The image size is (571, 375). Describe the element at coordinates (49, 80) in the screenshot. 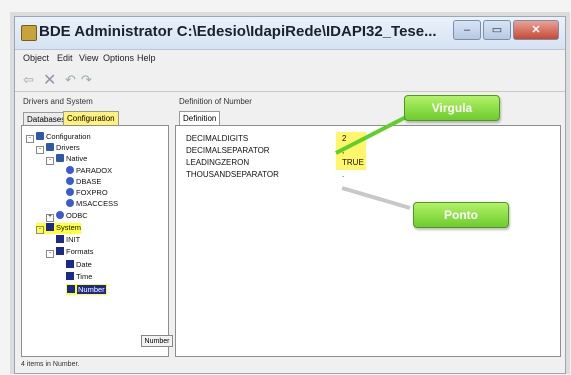

I see `delete-icon: ✕` at that location.